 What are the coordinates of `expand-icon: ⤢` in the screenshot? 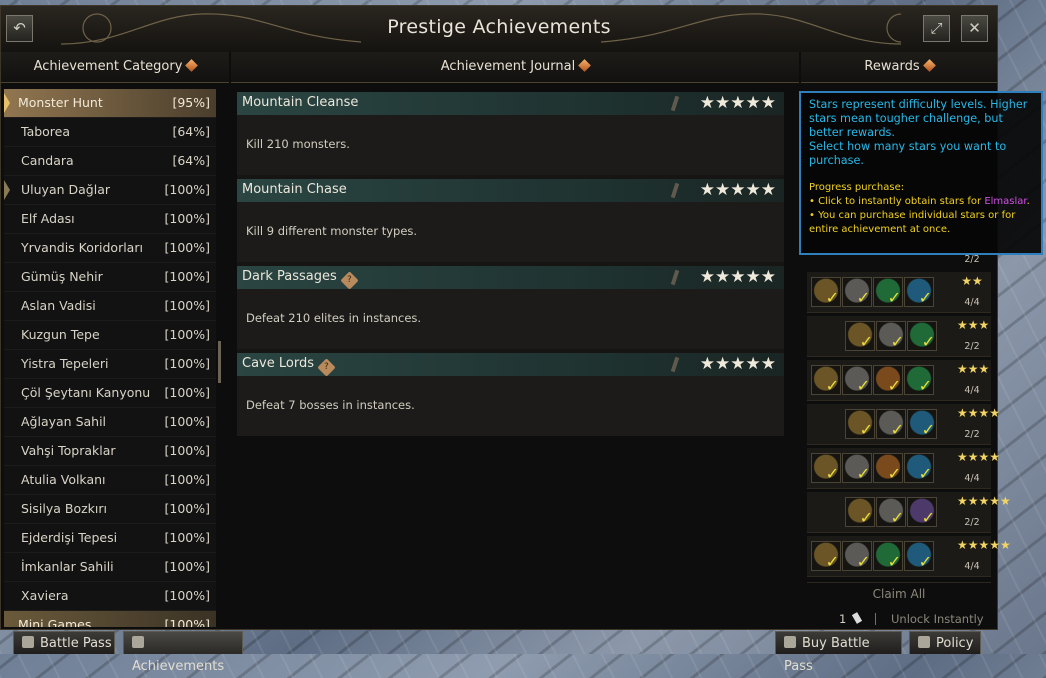 It's located at (936, 28).